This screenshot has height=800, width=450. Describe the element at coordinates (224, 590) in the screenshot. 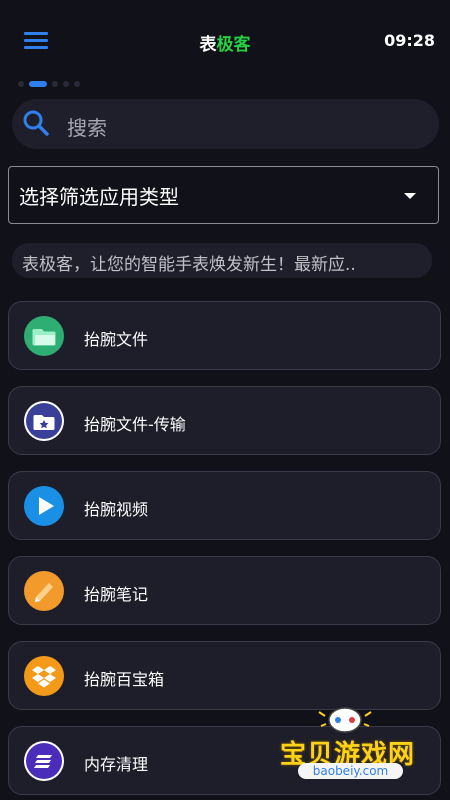

I see `app-row-wrist-notes: 抬腕笔记` at that location.